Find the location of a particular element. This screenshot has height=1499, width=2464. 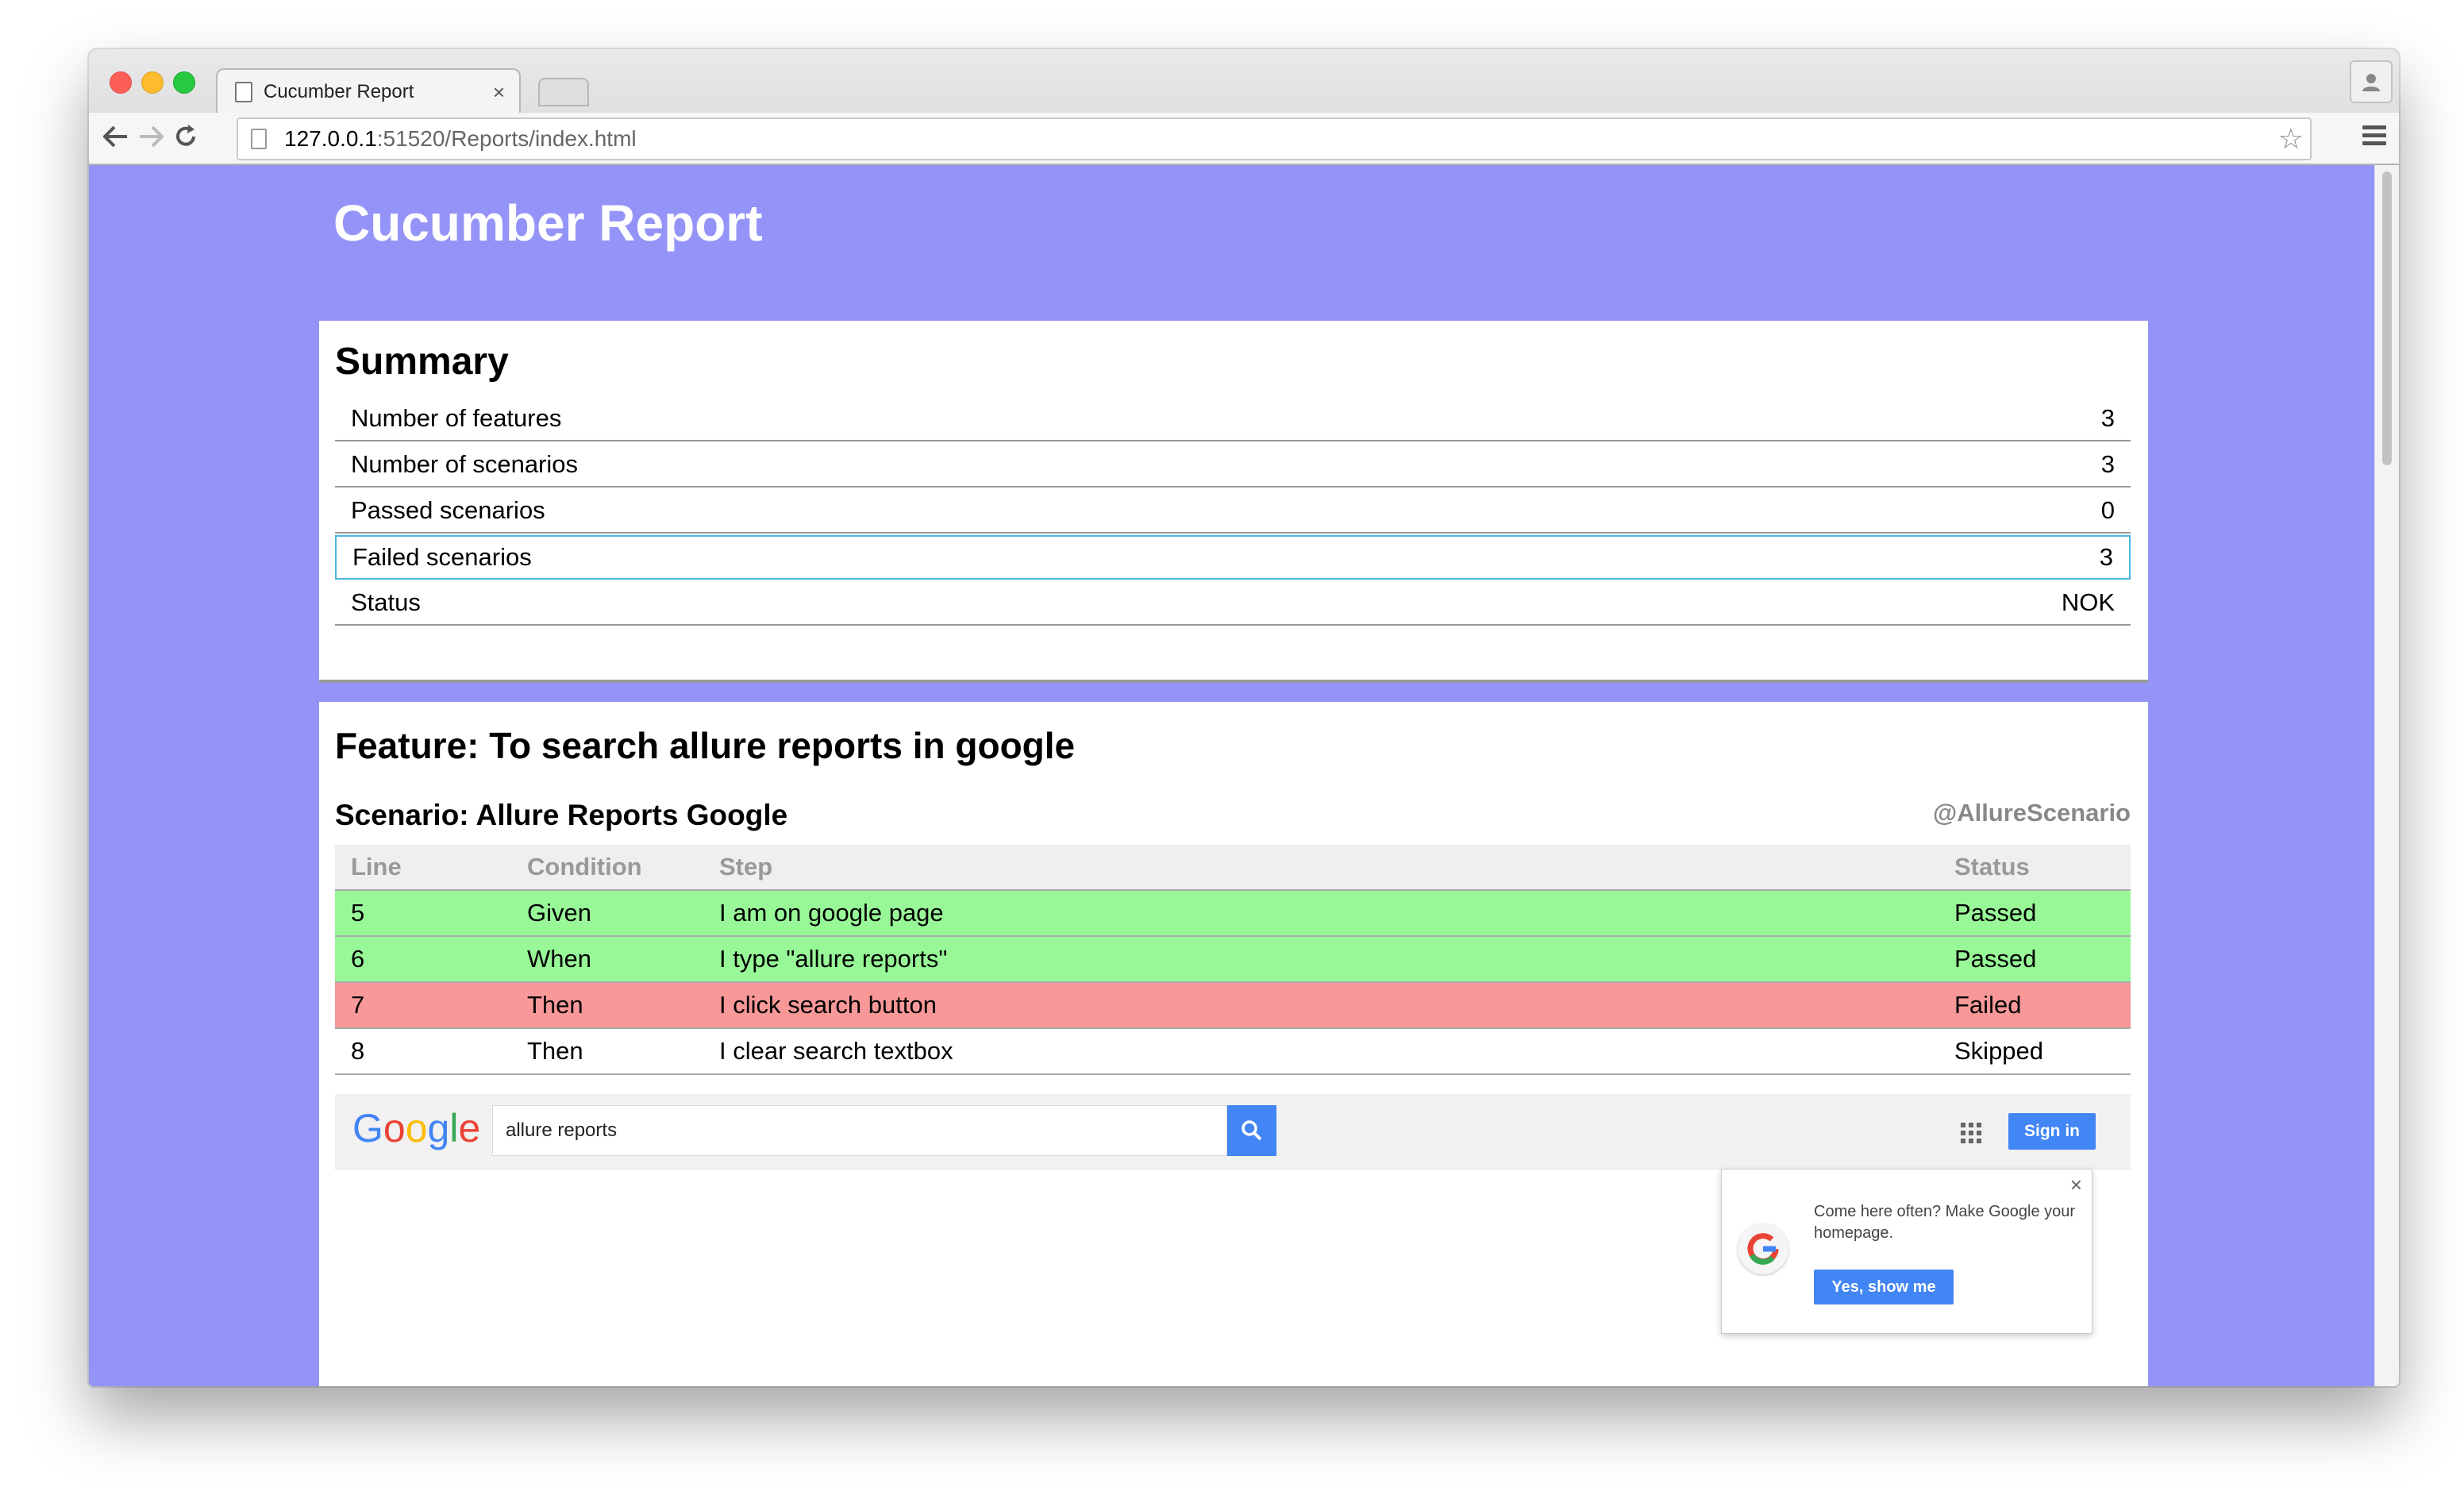

scenario-tag: @AllureScenario is located at coordinates (2031, 813).